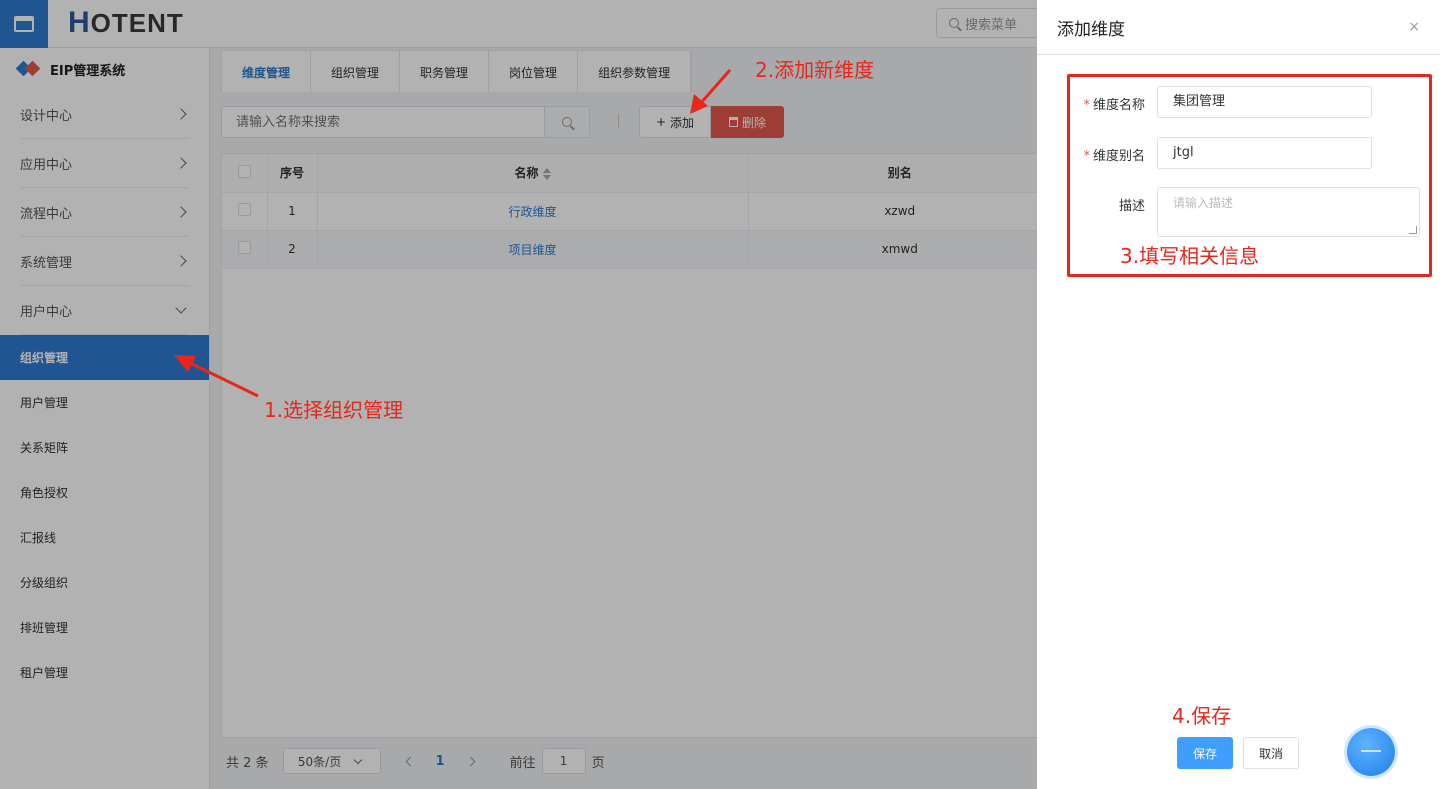 The width and height of the screenshot is (1440, 789). What do you see at coordinates (1091, 29) in the screenshot?
I see `drawer-title: 添加维度` at bounding box center [1091, 29].